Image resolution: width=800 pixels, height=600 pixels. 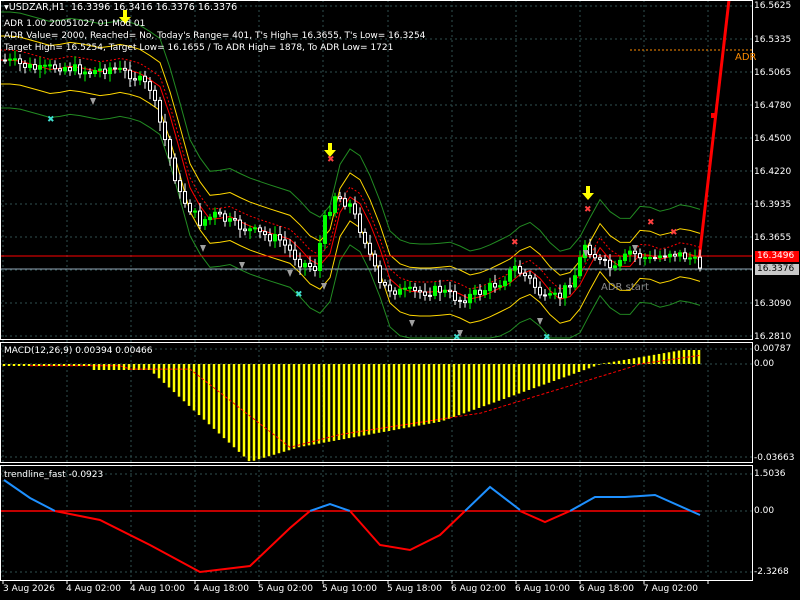 What do you see at coordinates (773, 349) in the screenshot?
I see `macd-tick: 0.00787` at bounding box center [773, 349].